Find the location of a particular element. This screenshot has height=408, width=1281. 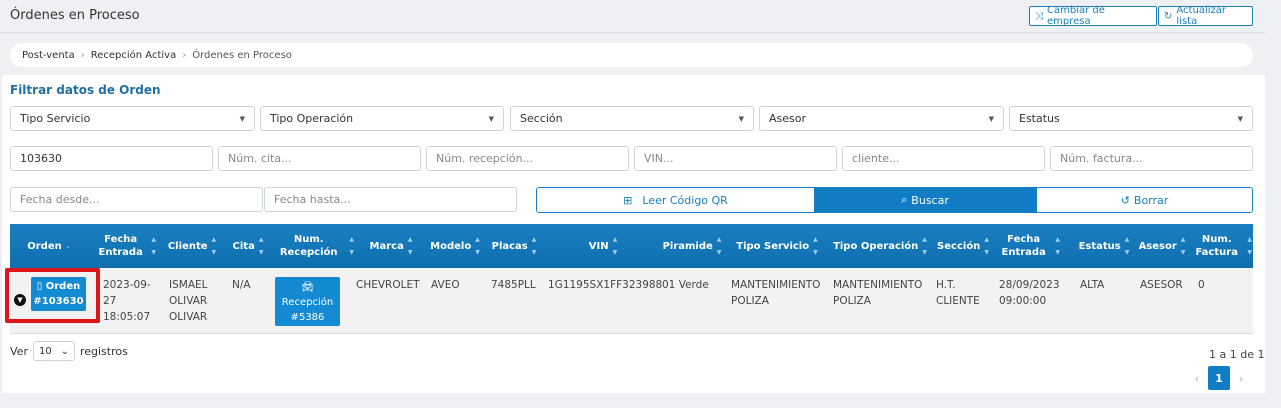

search-button: ⌕ Buscar is located at coordinates (925, 200).